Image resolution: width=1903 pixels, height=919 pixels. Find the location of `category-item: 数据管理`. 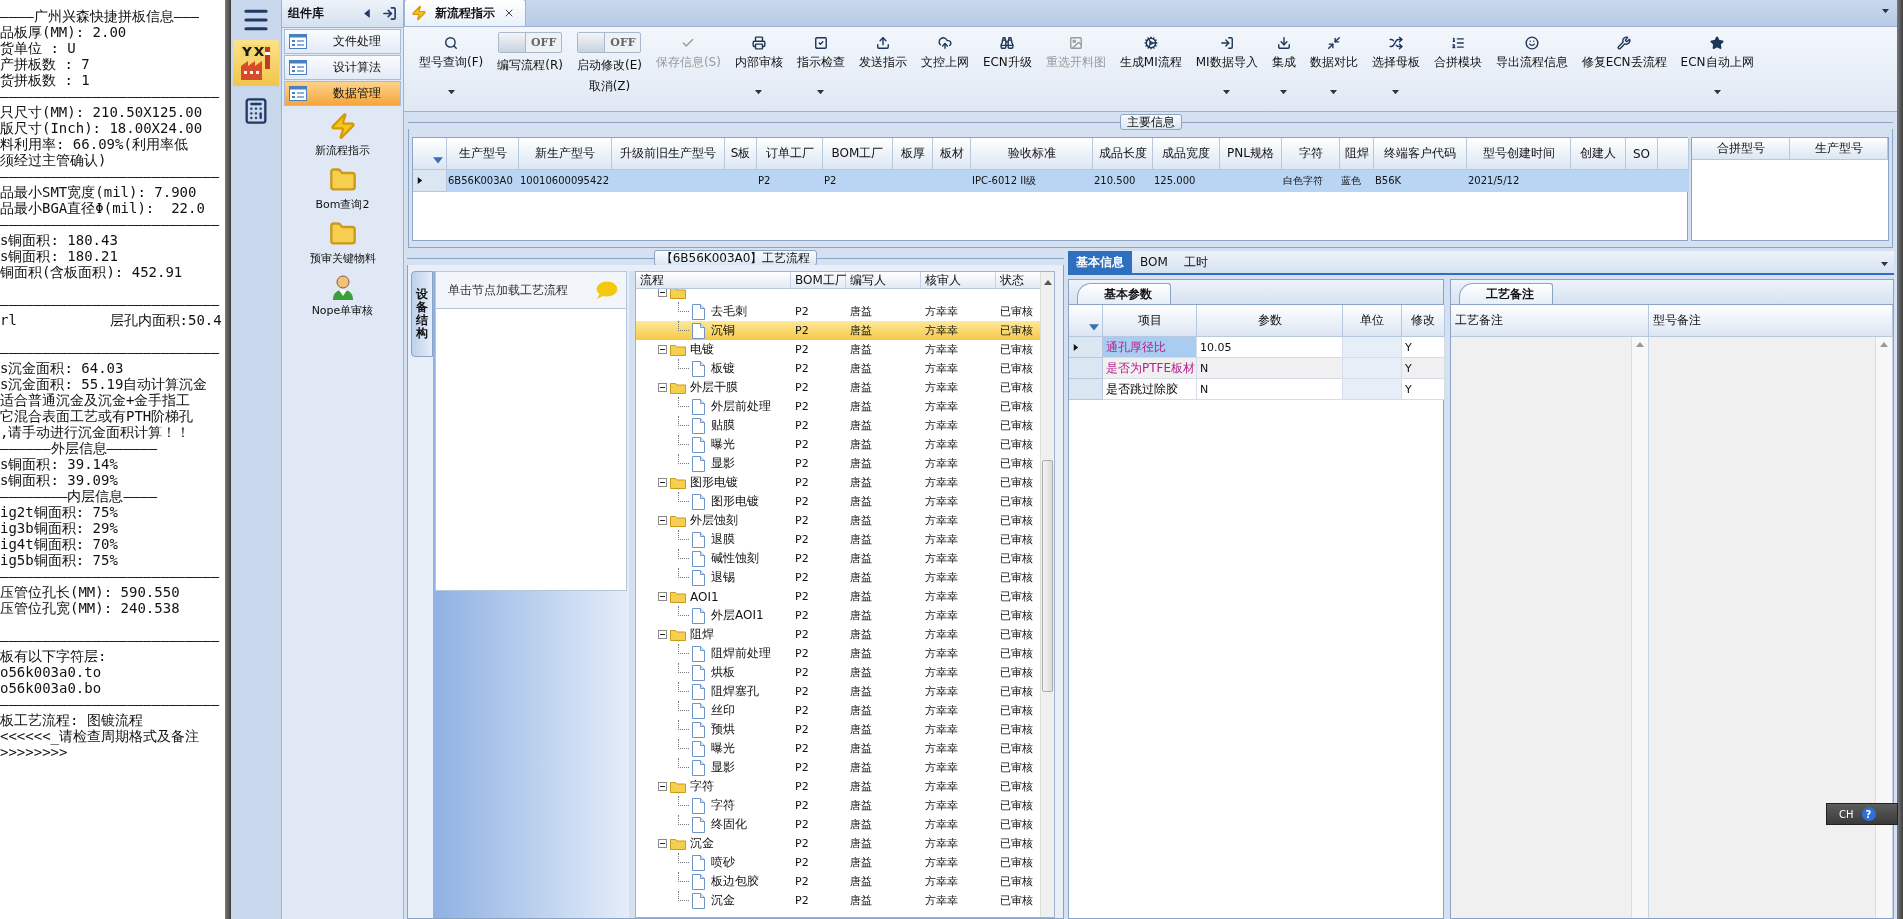

category-item: 数据管理 is located at coordinates (342, 93).